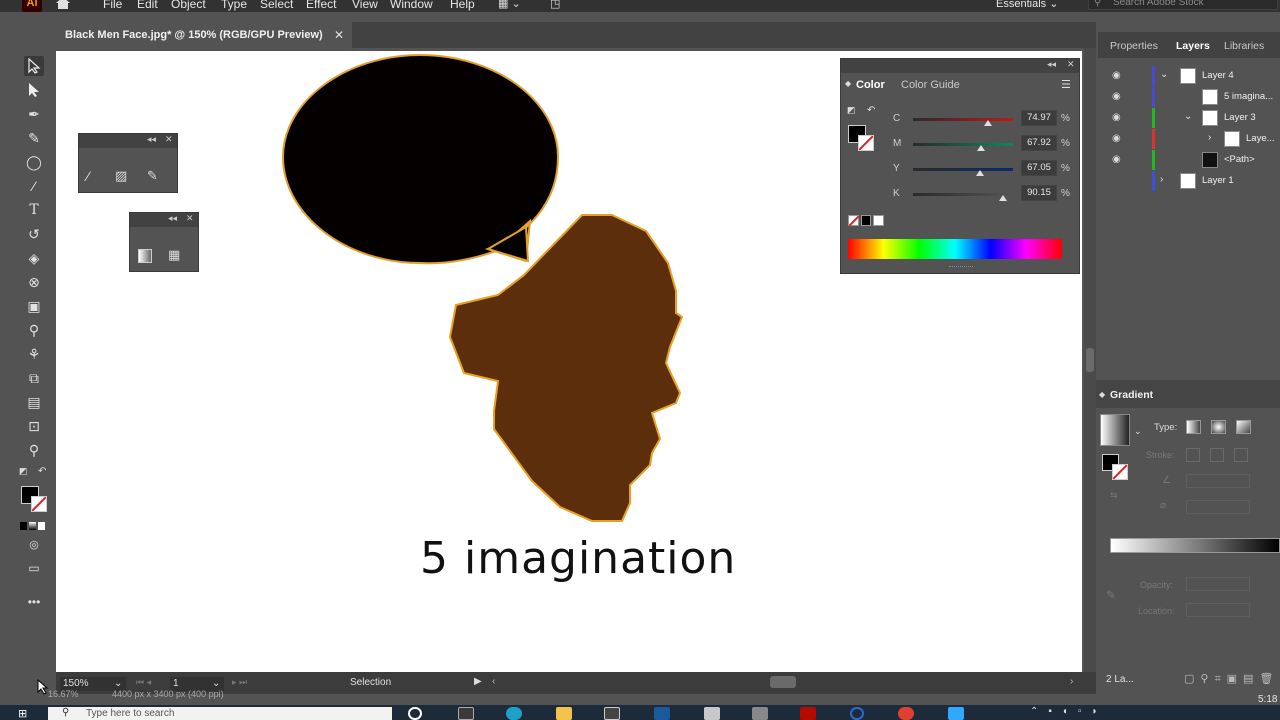 The width and height of the screenshot is (1280, 720). I want to click on gradient-tool-icon: ▣, so click(34, 306).